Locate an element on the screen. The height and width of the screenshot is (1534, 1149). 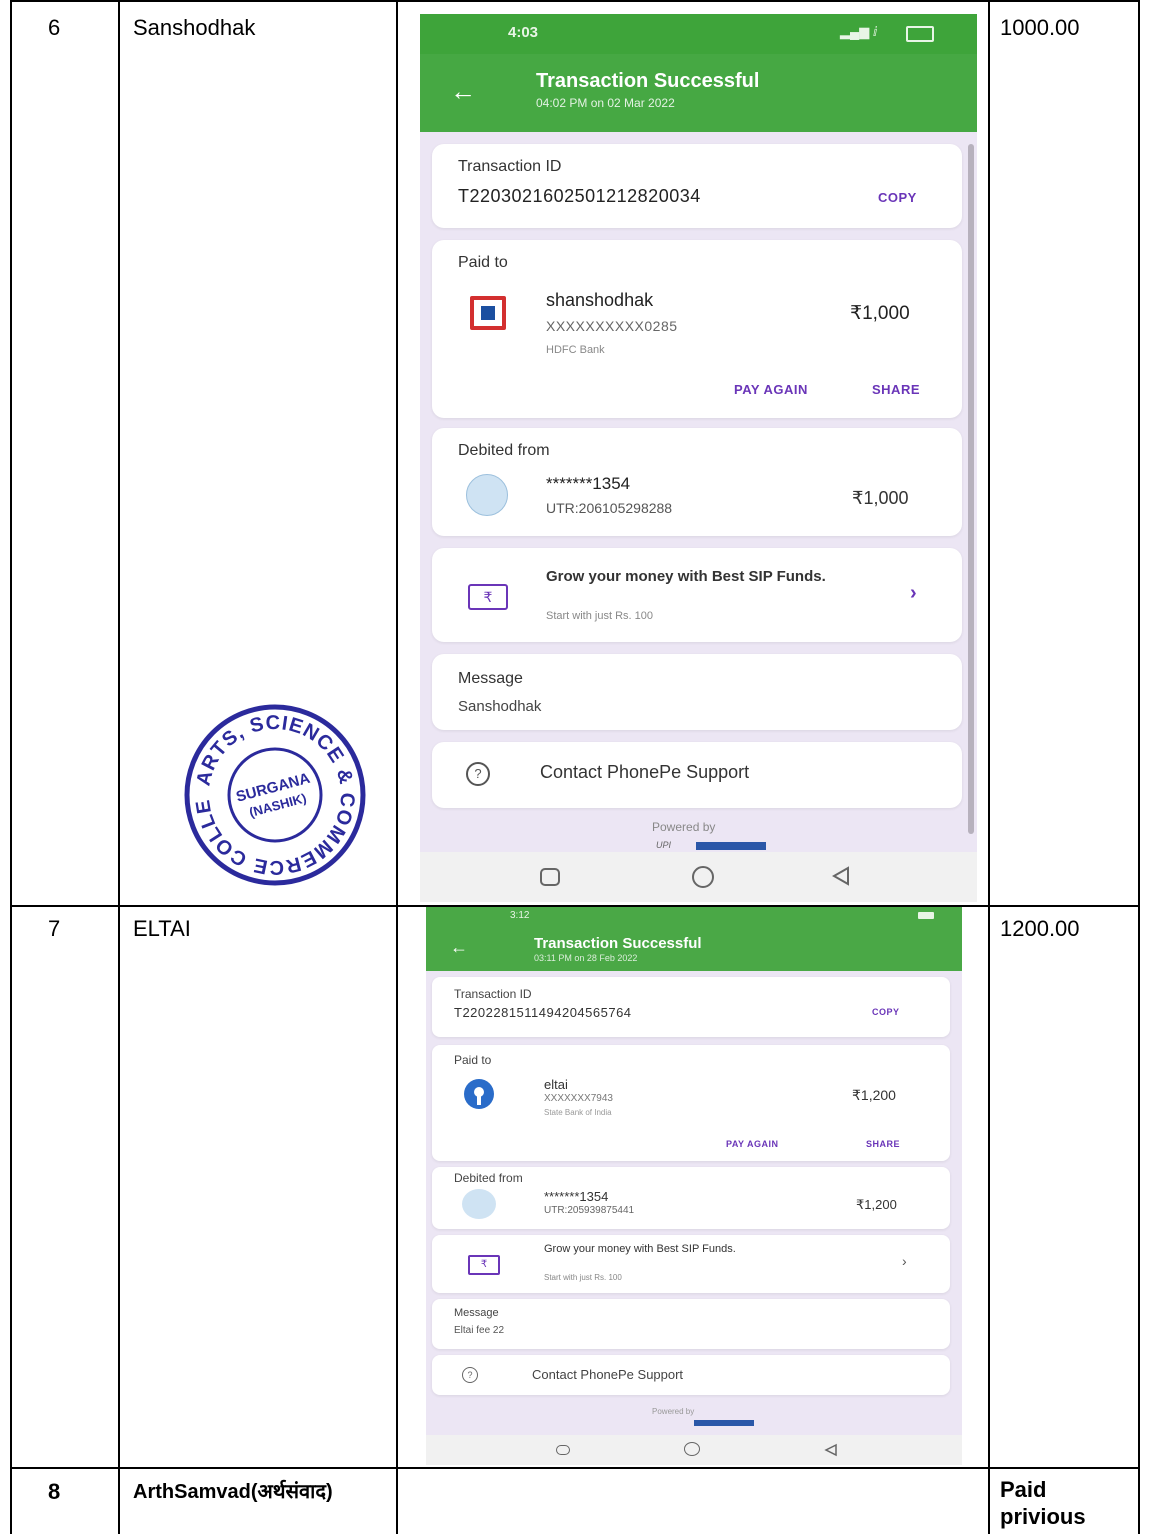
payee-bank: State Bank of India is located at coordinates (578, 1112).